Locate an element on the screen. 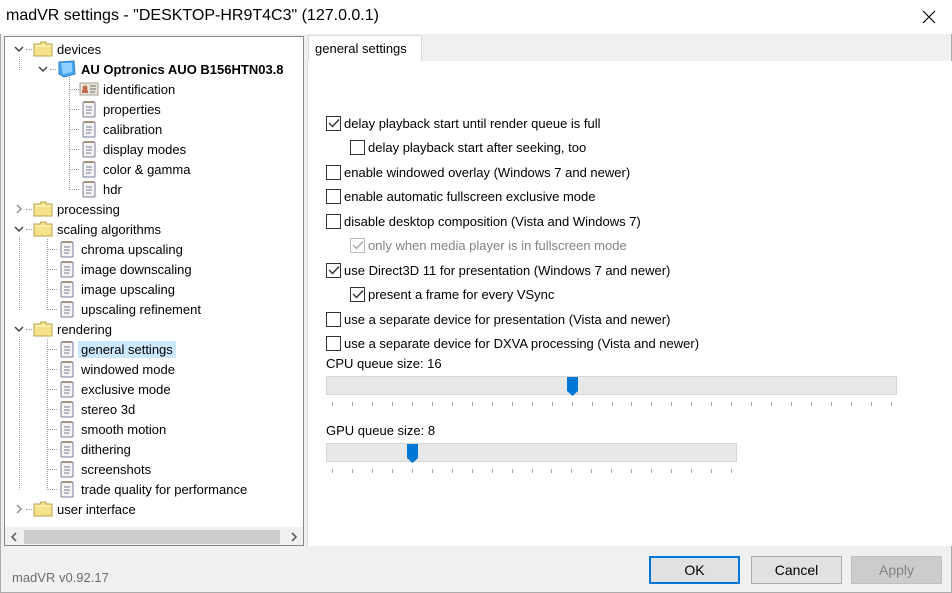  tree-item: devices is located at coordinates (68, 49).